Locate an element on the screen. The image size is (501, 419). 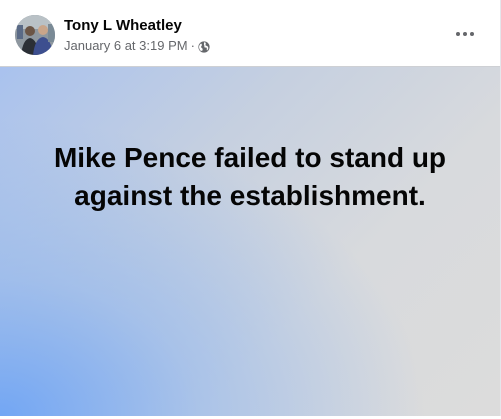
post-meta: January 6 at 3:19 PM · is located at coordinates (137, 46).